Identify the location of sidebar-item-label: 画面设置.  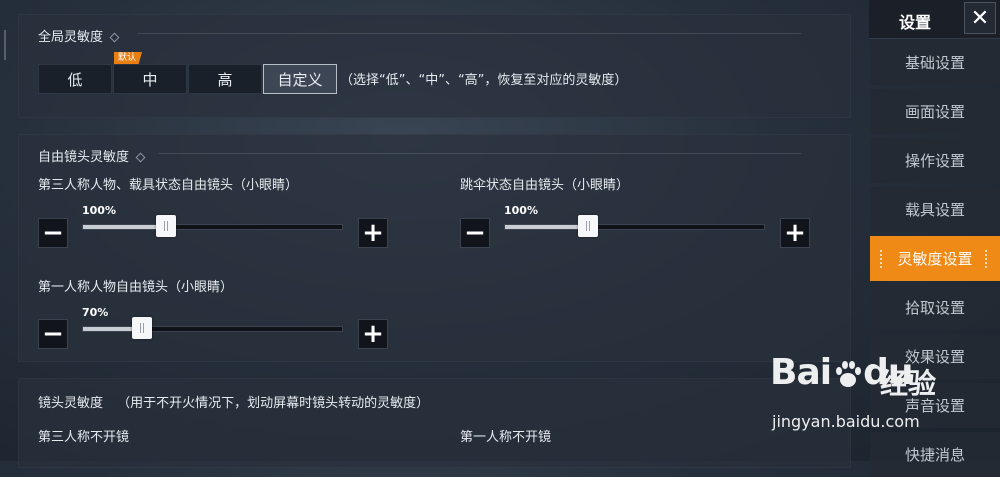
(934, 112).